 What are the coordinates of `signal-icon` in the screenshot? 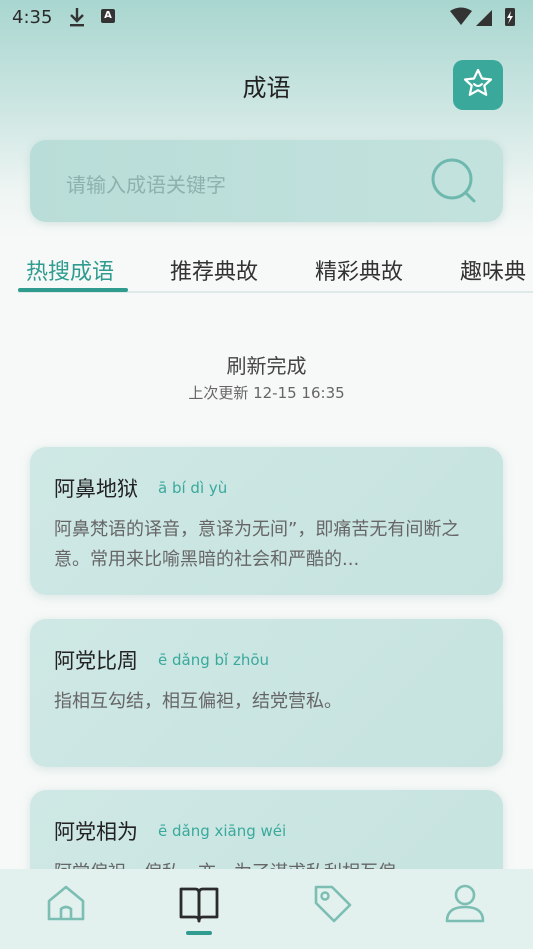 It's located at (484, 18).